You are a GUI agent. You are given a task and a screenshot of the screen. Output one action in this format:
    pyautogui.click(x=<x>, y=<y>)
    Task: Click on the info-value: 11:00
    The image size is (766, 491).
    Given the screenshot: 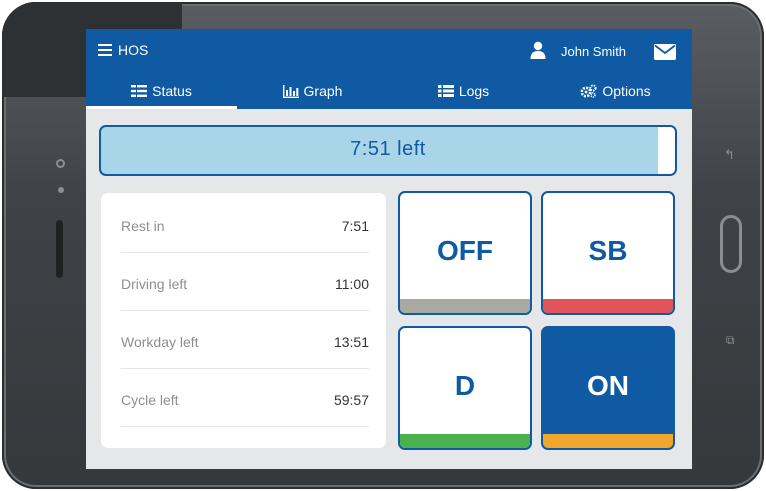 What is the action you would take?
    pyautogui.click(x=352, y=284)
    